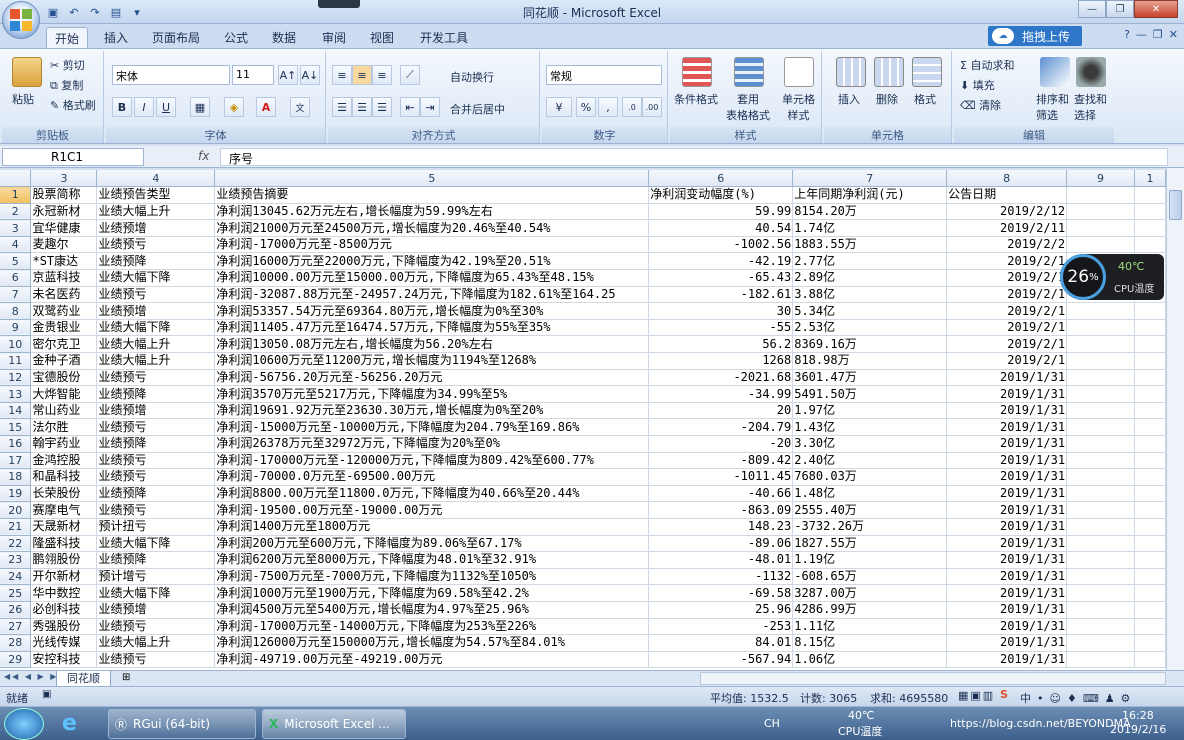 The image size is (1184, 740). Describe the element at coordinates (16, 444) in the screenshot. I see `row-header: 16` at that location.